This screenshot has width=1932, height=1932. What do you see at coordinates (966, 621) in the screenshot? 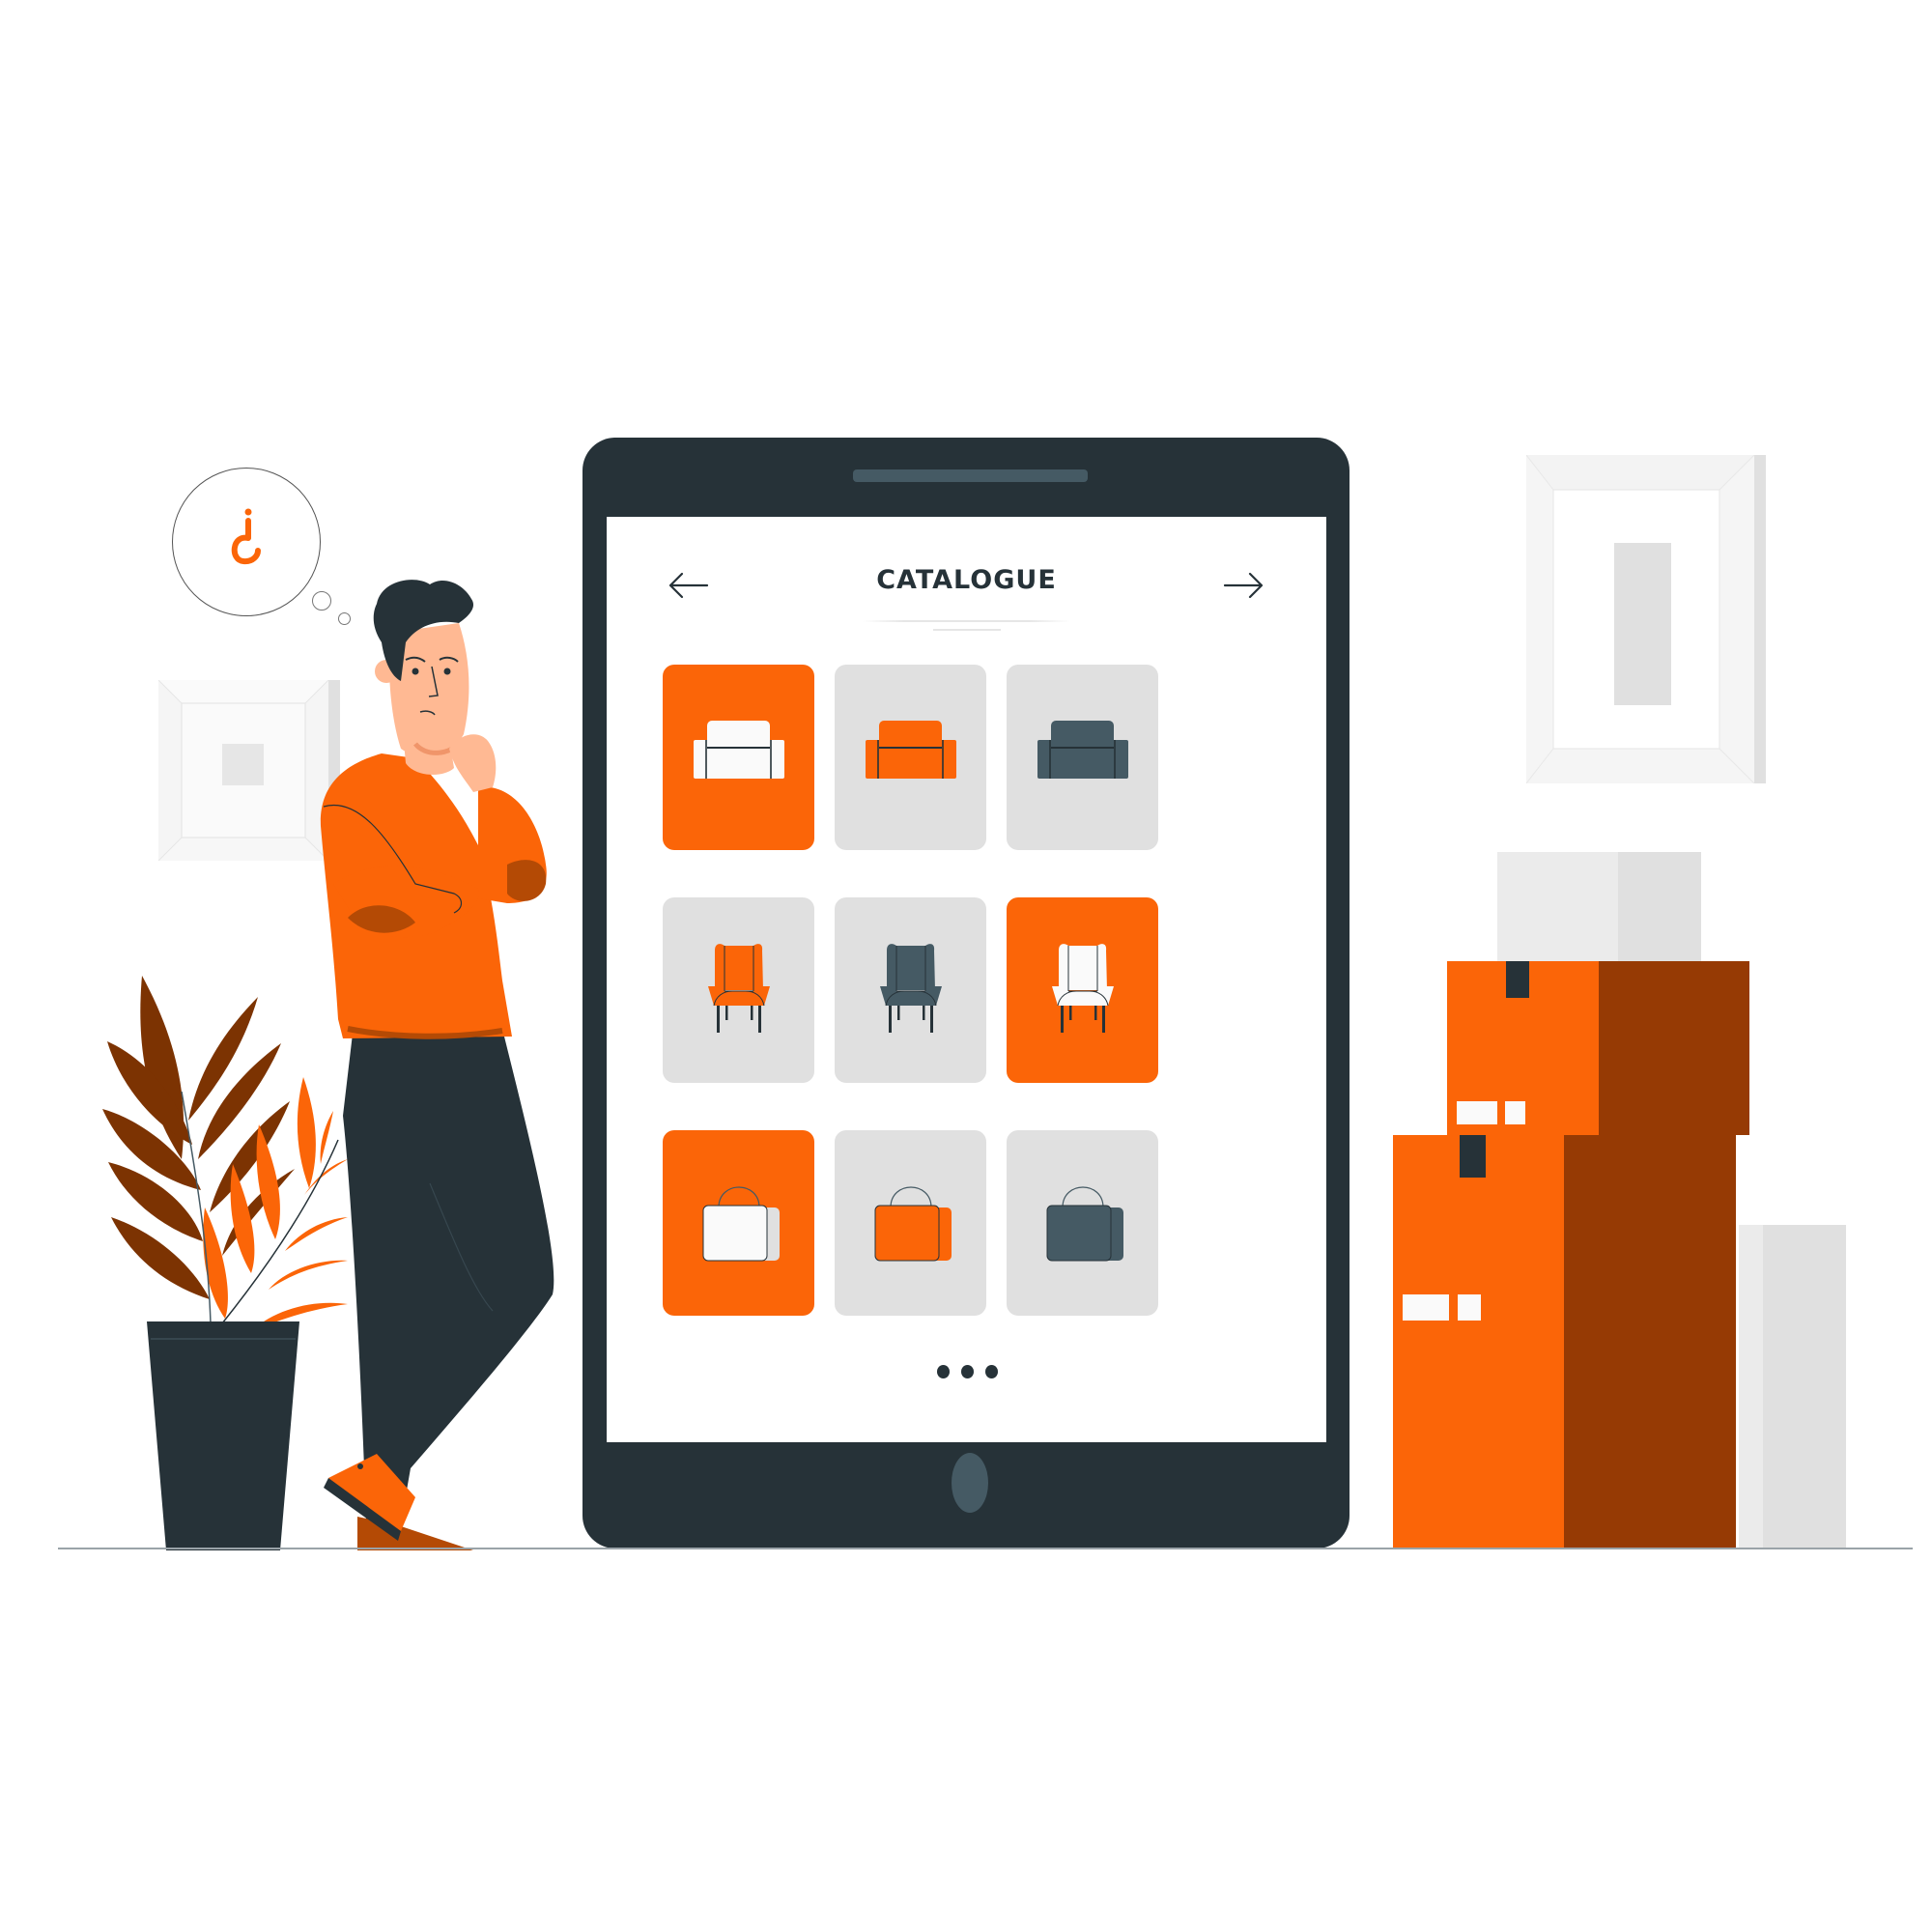
I see `title-underline` at bounding box center [966, 621].